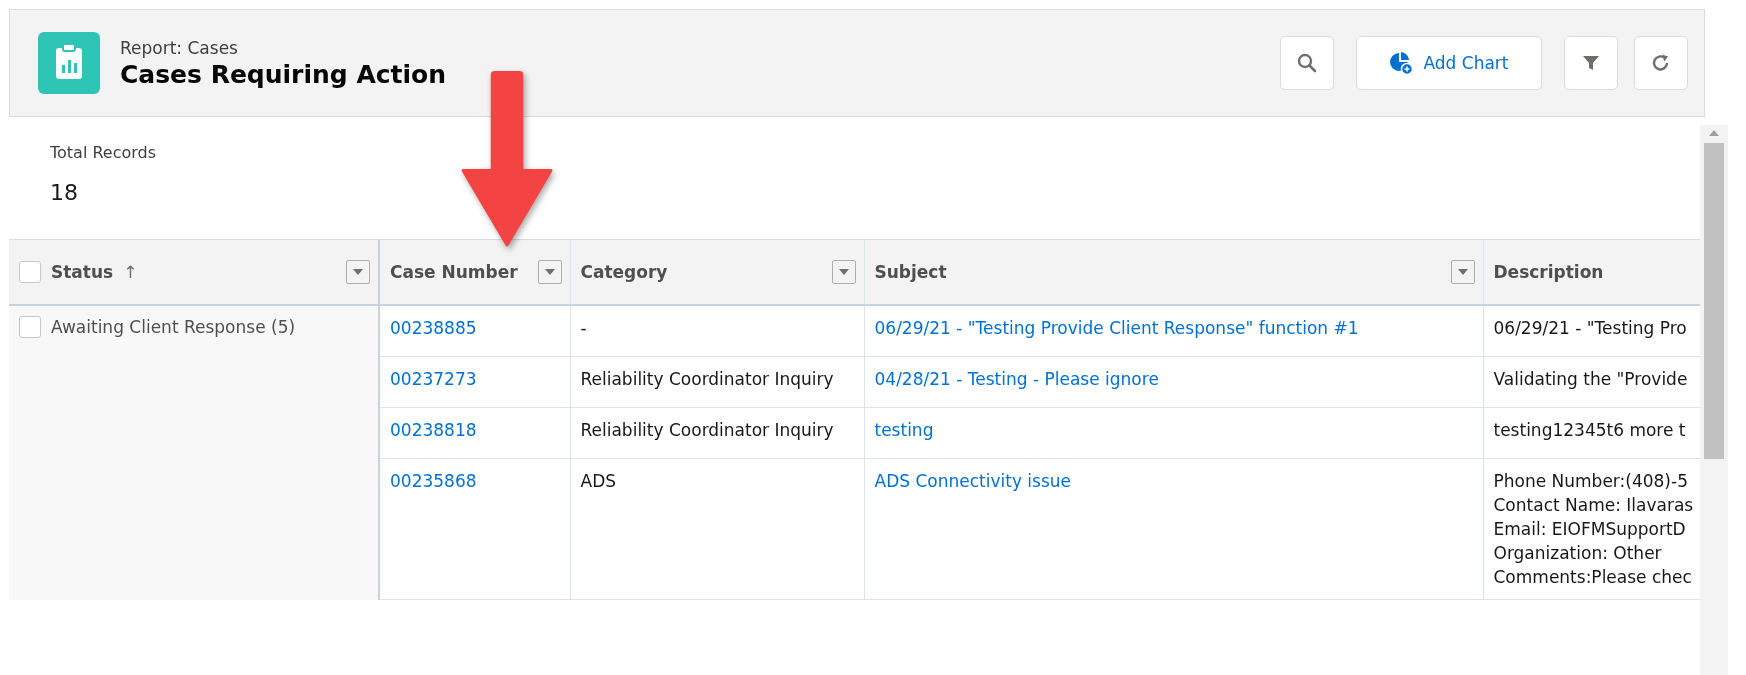 This screenshot has height=675, width=1746. I want to click on search-button, so click(1307, 63).